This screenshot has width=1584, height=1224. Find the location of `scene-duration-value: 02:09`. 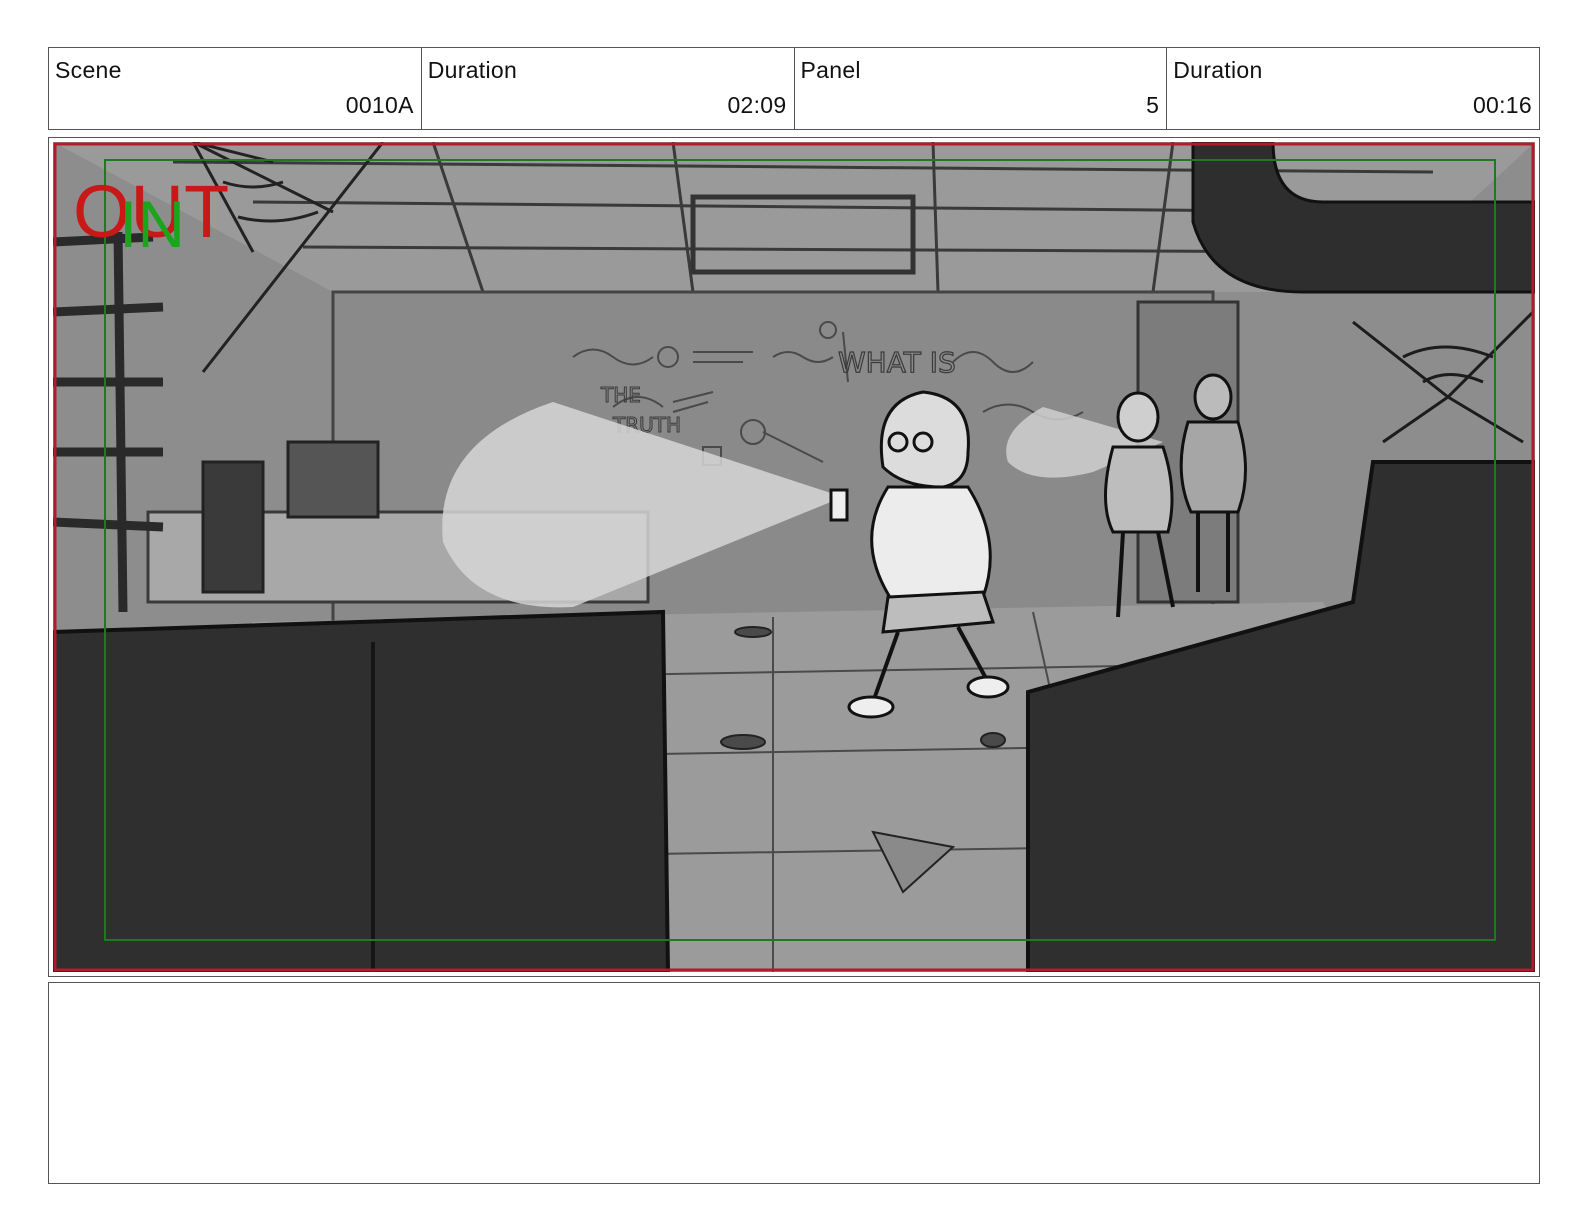

scene-duration-value: 02:09 is located at coordinates (757, 105).